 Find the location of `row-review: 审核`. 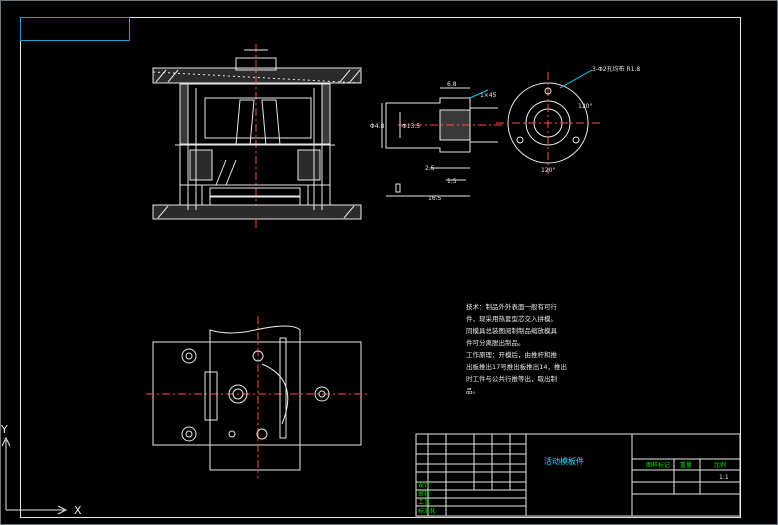

row-review: 审核 is located at coordinates (424, 494).